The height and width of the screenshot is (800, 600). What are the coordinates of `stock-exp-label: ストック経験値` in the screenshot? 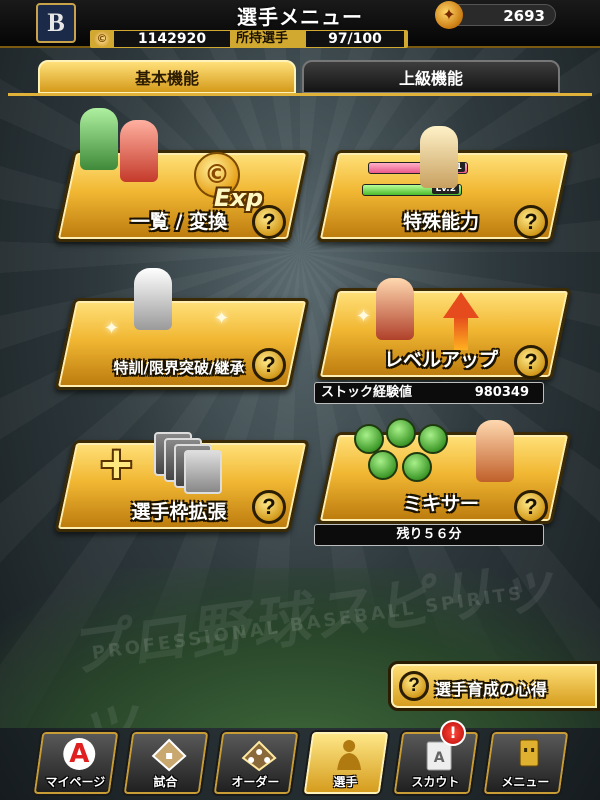 It's located at (367, 392).